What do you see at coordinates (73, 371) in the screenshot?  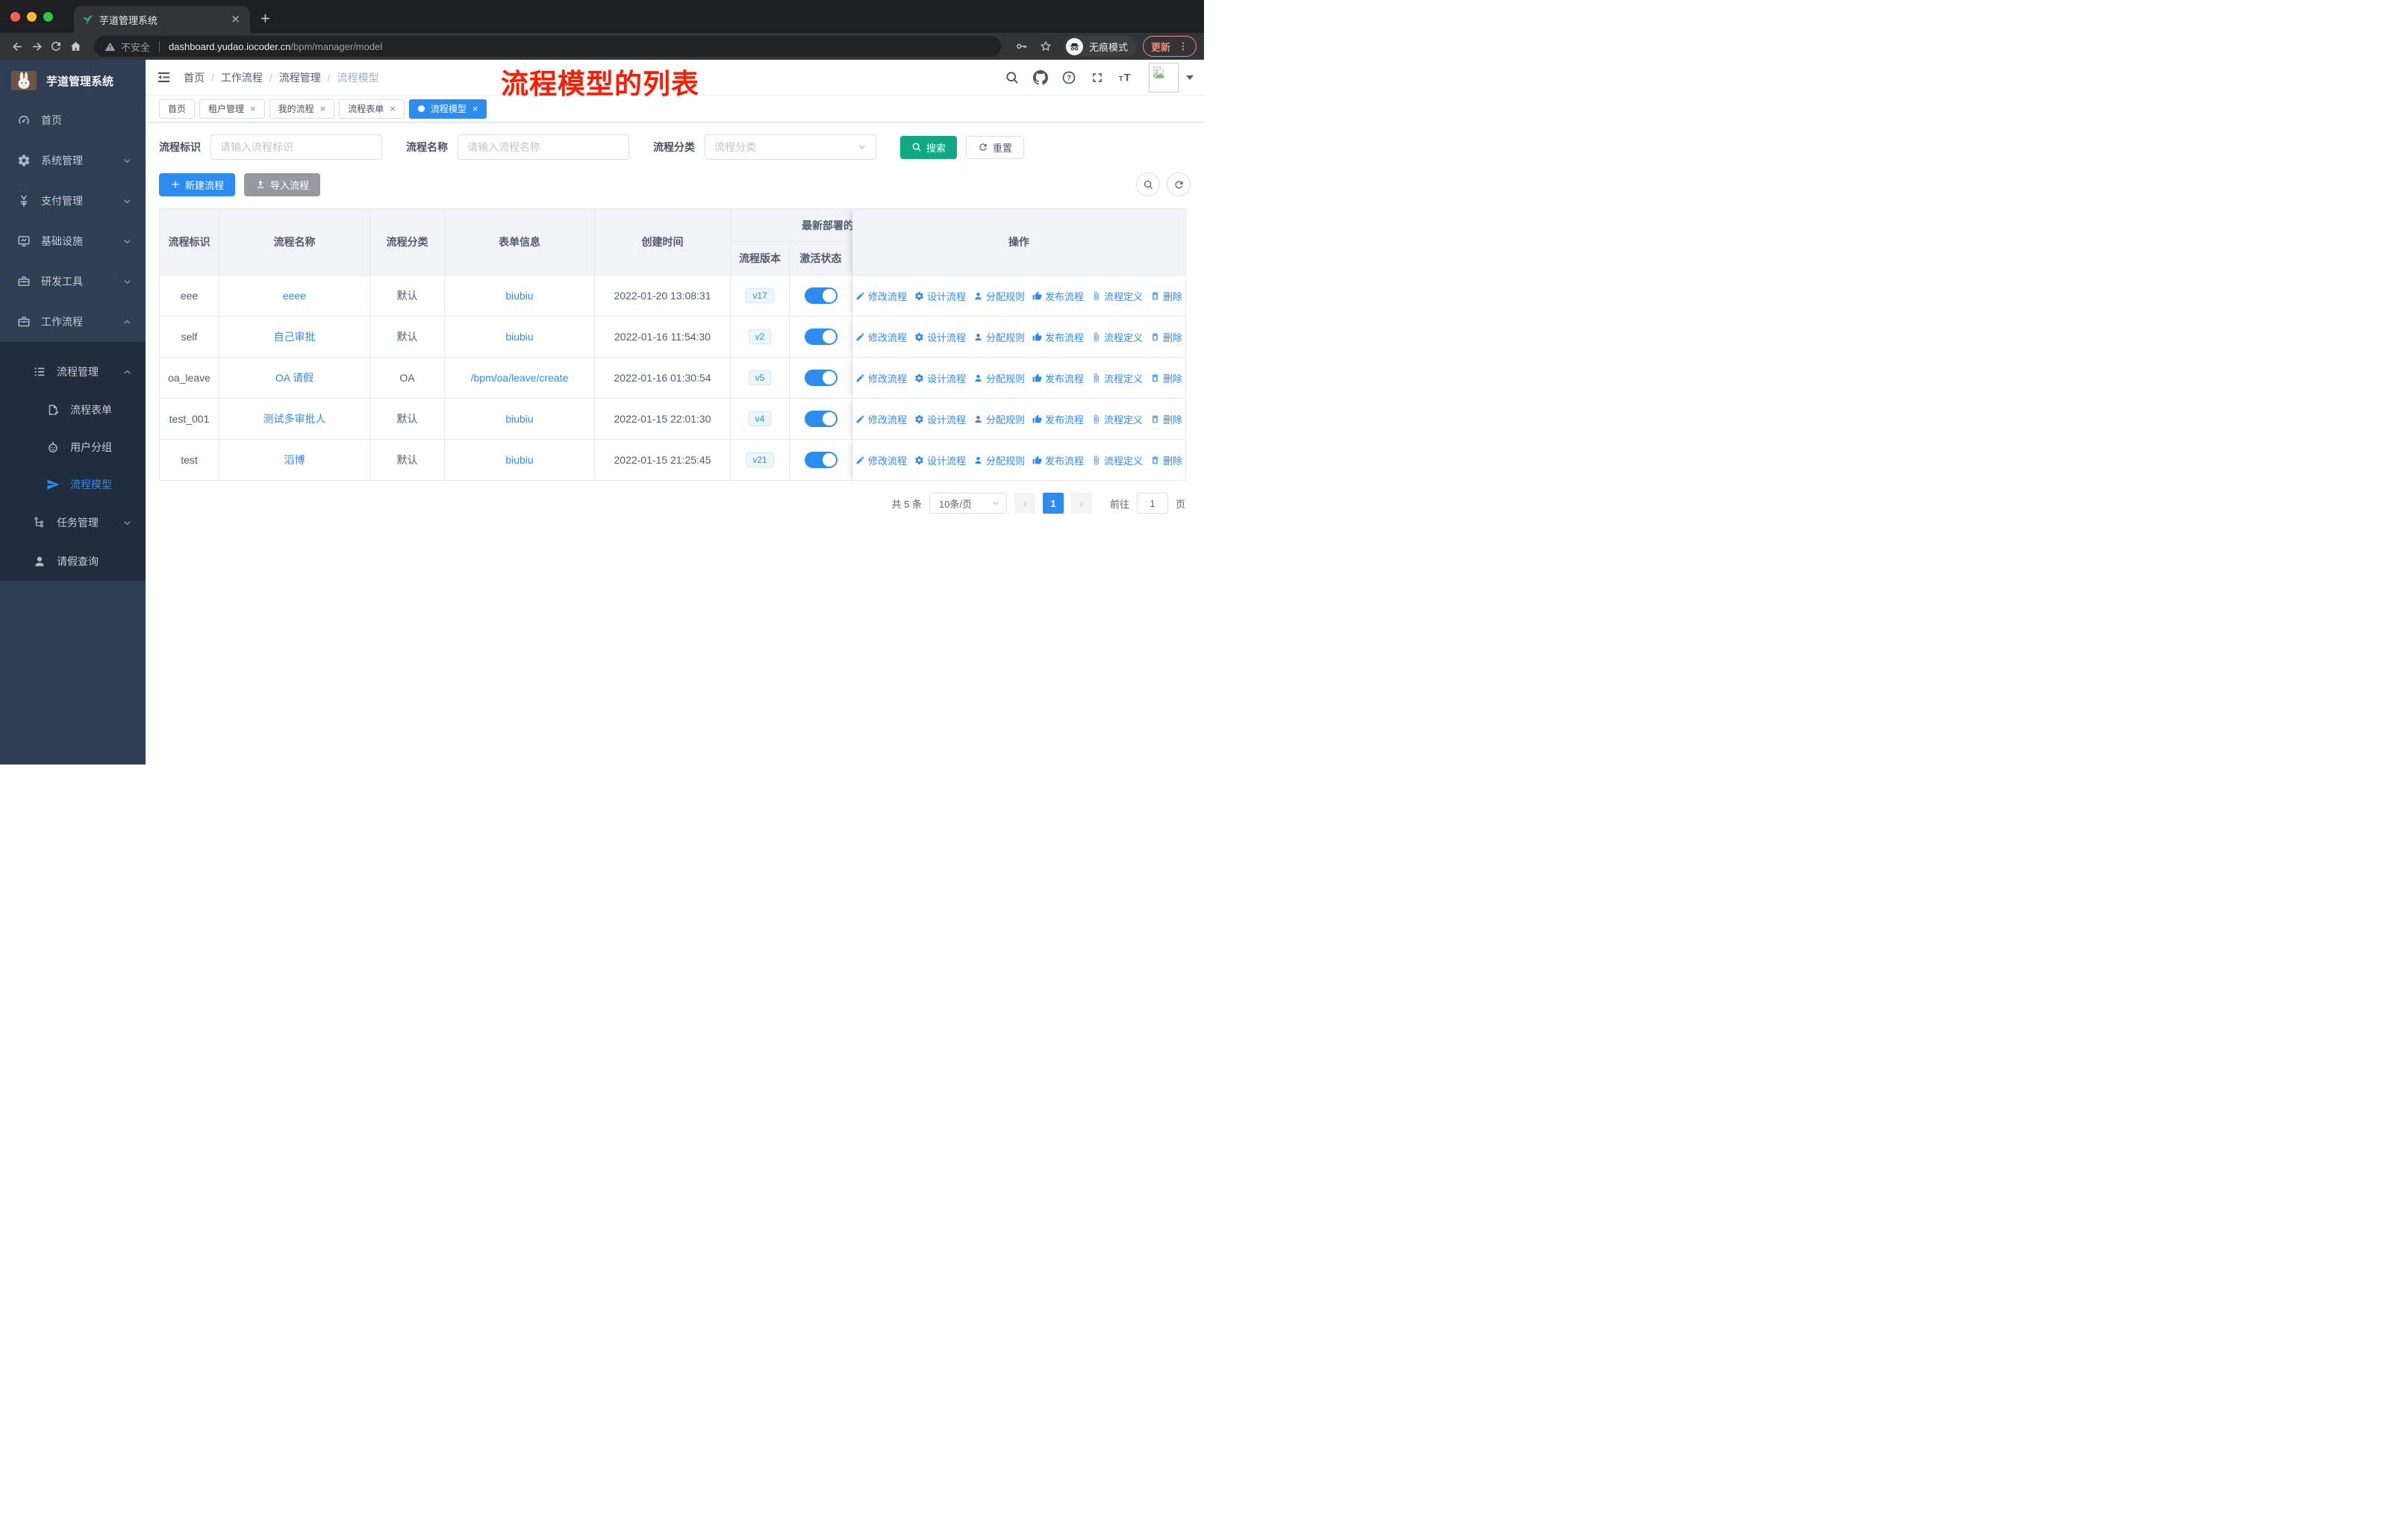 I see `sidebar-item-7: 流程管理` at bounding box center [73, 371].